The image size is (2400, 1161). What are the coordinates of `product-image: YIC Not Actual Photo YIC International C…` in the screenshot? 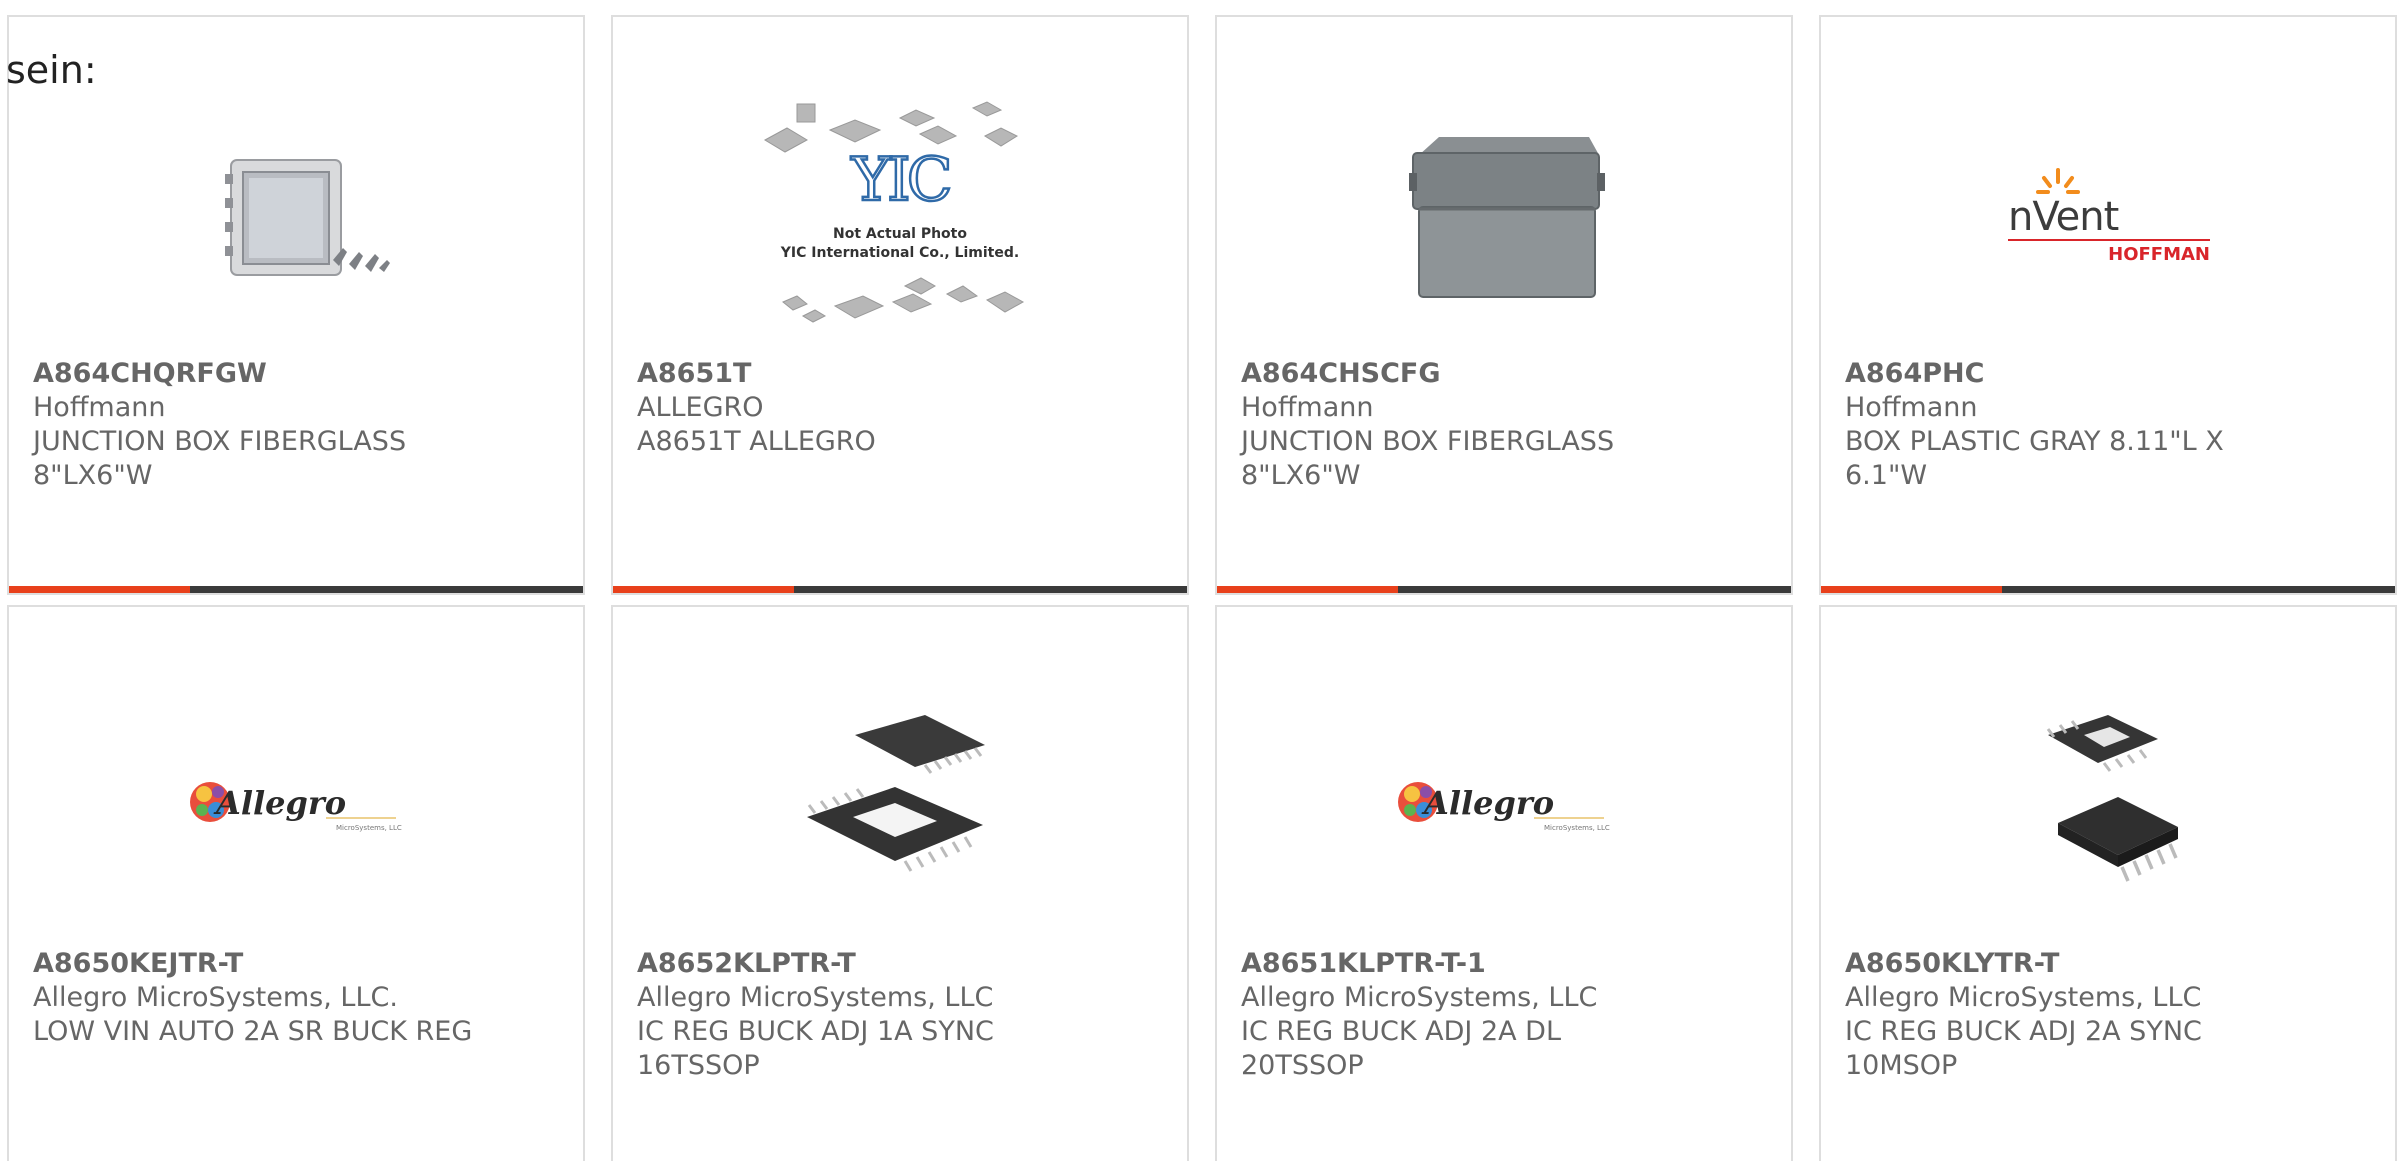 It's located at (900, 215).